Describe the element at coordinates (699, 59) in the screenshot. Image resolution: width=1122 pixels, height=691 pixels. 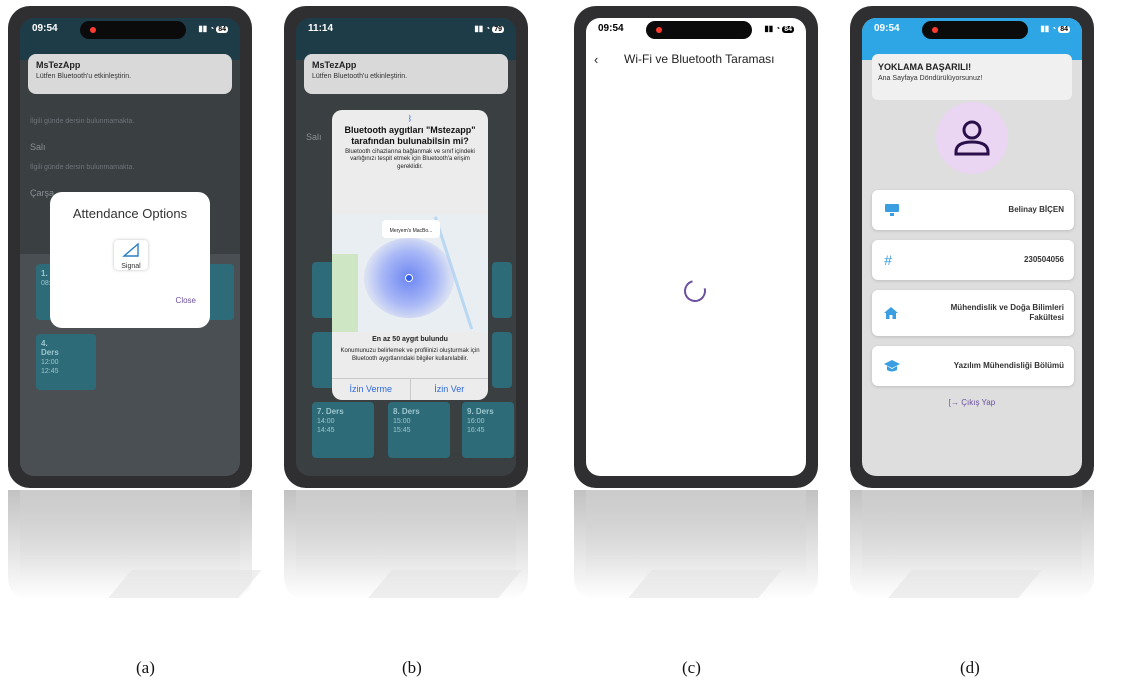
I see `page-title: Wi-Fi ve Bluetooth Taraması` at that location.